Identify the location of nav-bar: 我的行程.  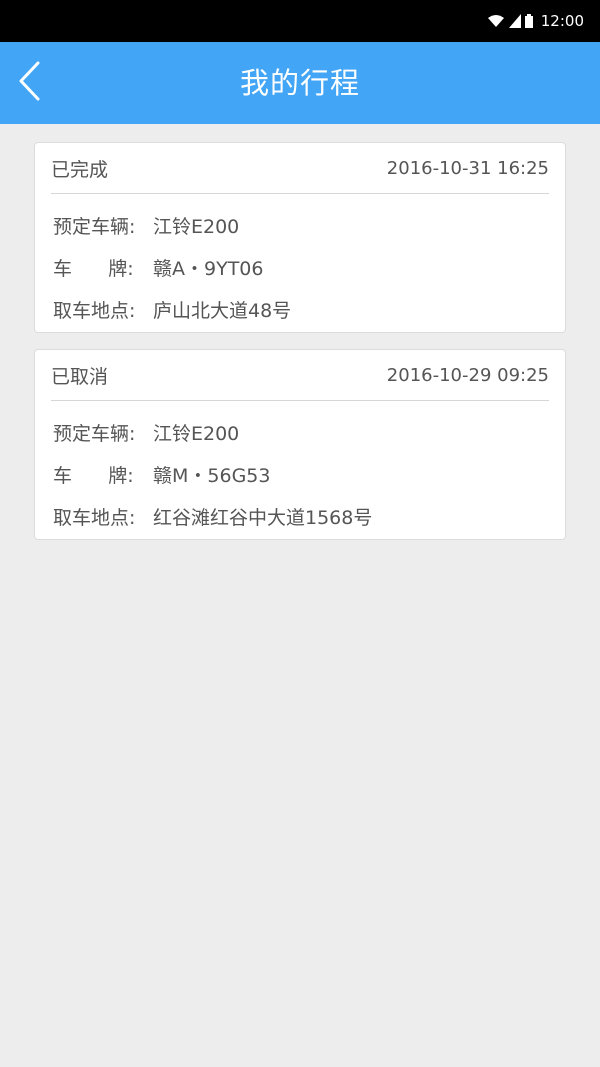
(300, 83).